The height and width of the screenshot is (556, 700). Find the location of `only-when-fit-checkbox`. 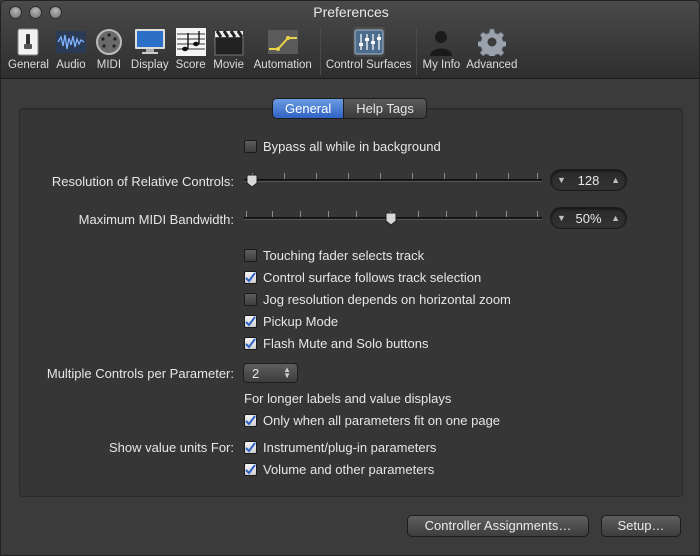

only-when-fit-checkbox is located at coordinates (250, 420).